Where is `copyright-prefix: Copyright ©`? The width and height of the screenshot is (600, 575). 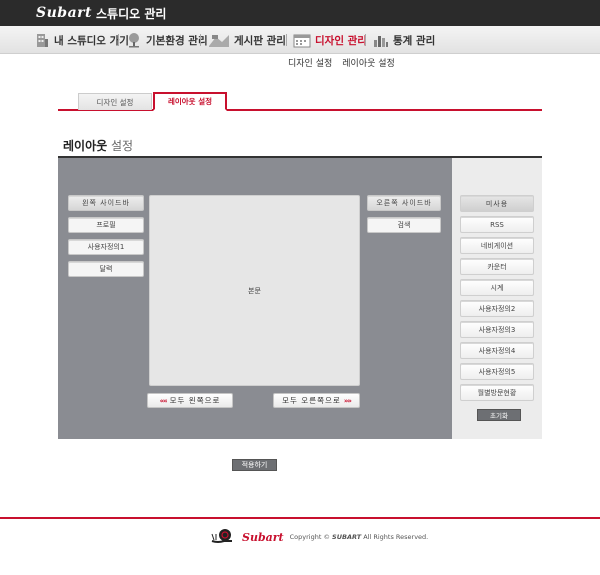
copyright-prefix: Copyright © is located at coordinates (309, 537).